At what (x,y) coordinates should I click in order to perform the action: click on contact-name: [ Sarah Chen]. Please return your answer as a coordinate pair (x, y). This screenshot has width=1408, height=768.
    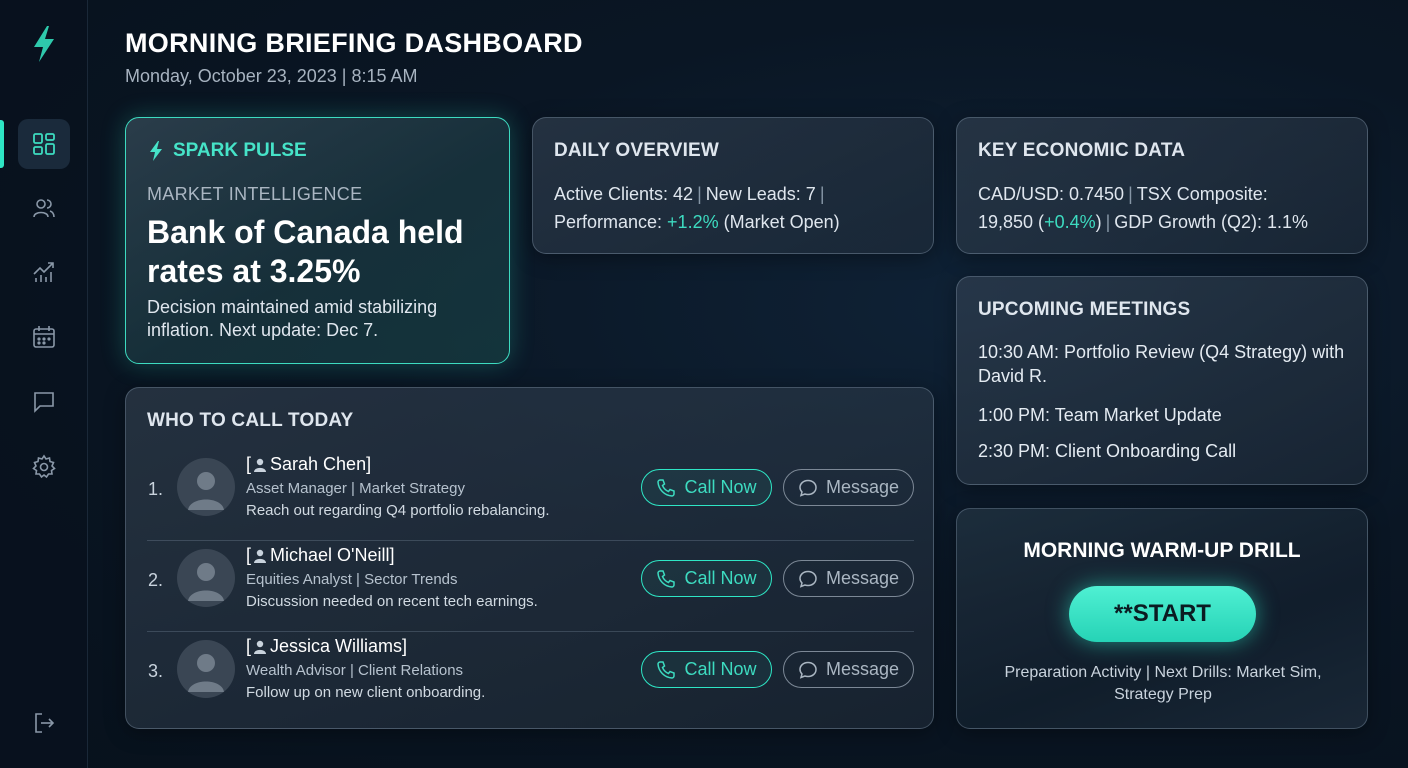
    Looking at the image, I should click on (308, 464).